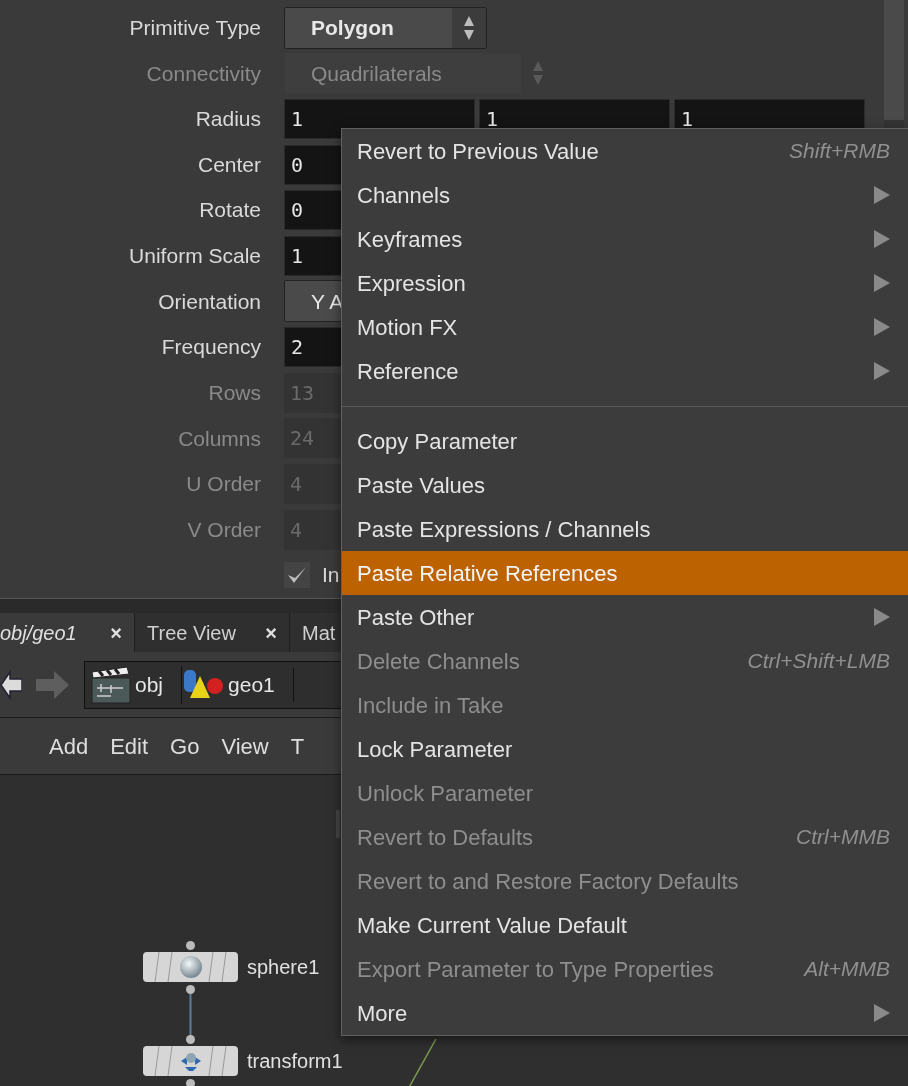  I want to click on back-arrow-icon, so click(11, 684).